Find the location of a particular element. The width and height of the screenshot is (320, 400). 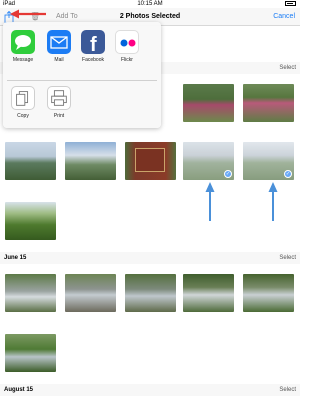

share-app-message: Message is located at coordinates (23, 46).